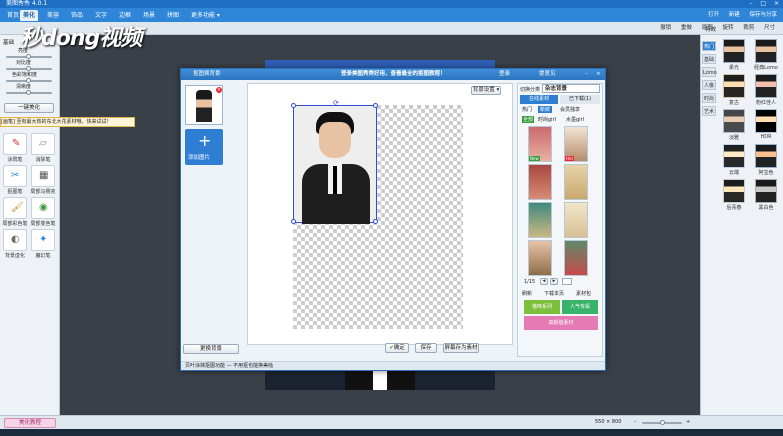 This screenshot has width=783, height=436. What do you see at coordinates (709, 85) in the screenshot?
I see `side-tab-portrait: 人像` at bounding box center [709, 85].